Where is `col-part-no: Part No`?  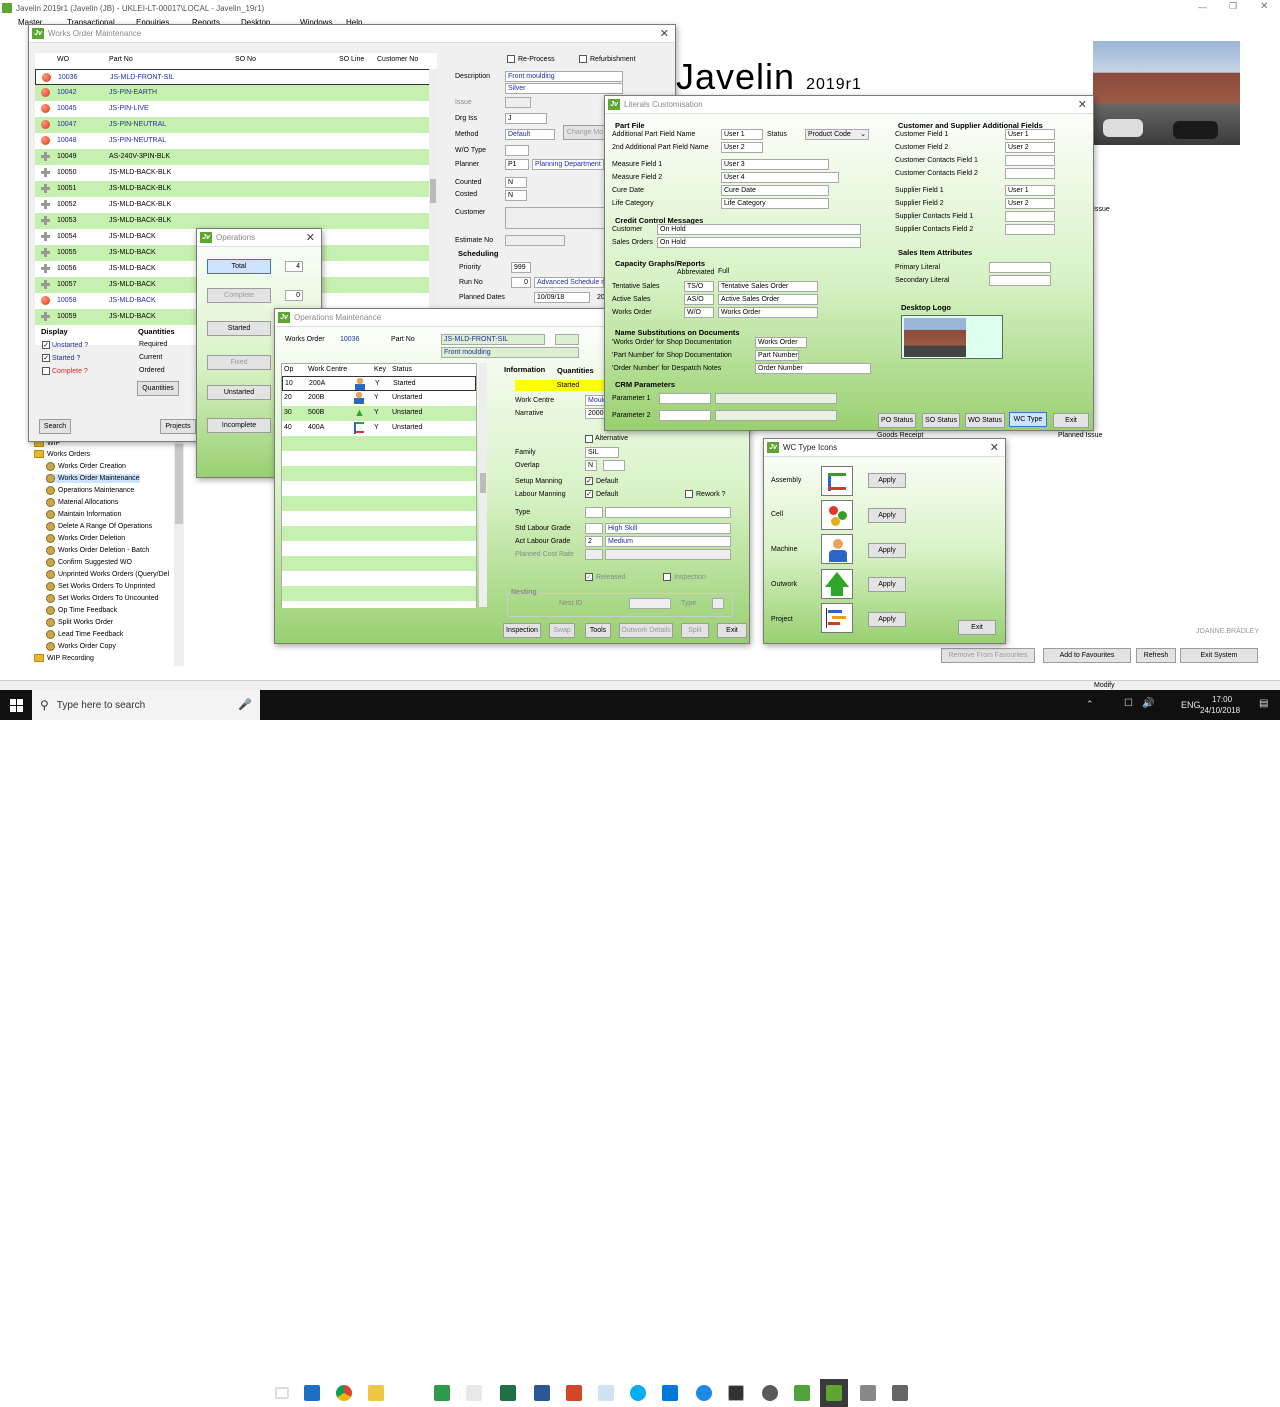
col-part-no: Part No is located at coordinates (121, 59).